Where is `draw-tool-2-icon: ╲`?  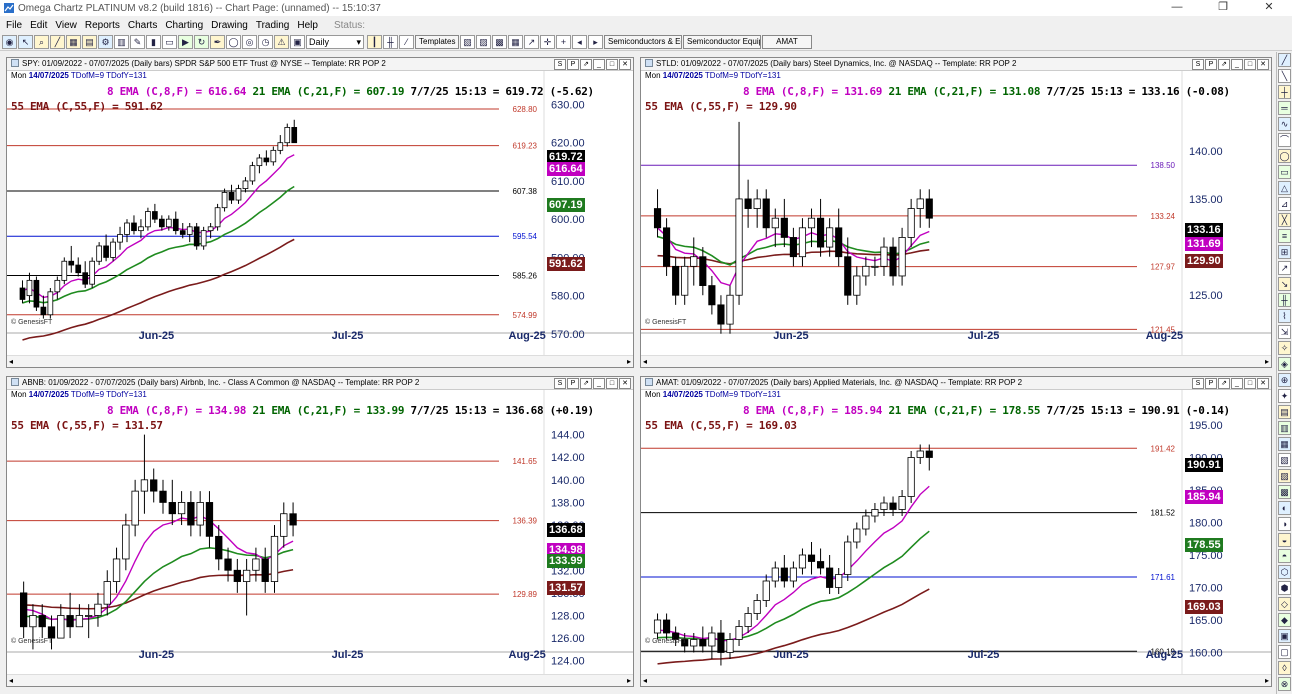
draw-tool-2-icon: ╲ is located at coordinates (1284, 76).